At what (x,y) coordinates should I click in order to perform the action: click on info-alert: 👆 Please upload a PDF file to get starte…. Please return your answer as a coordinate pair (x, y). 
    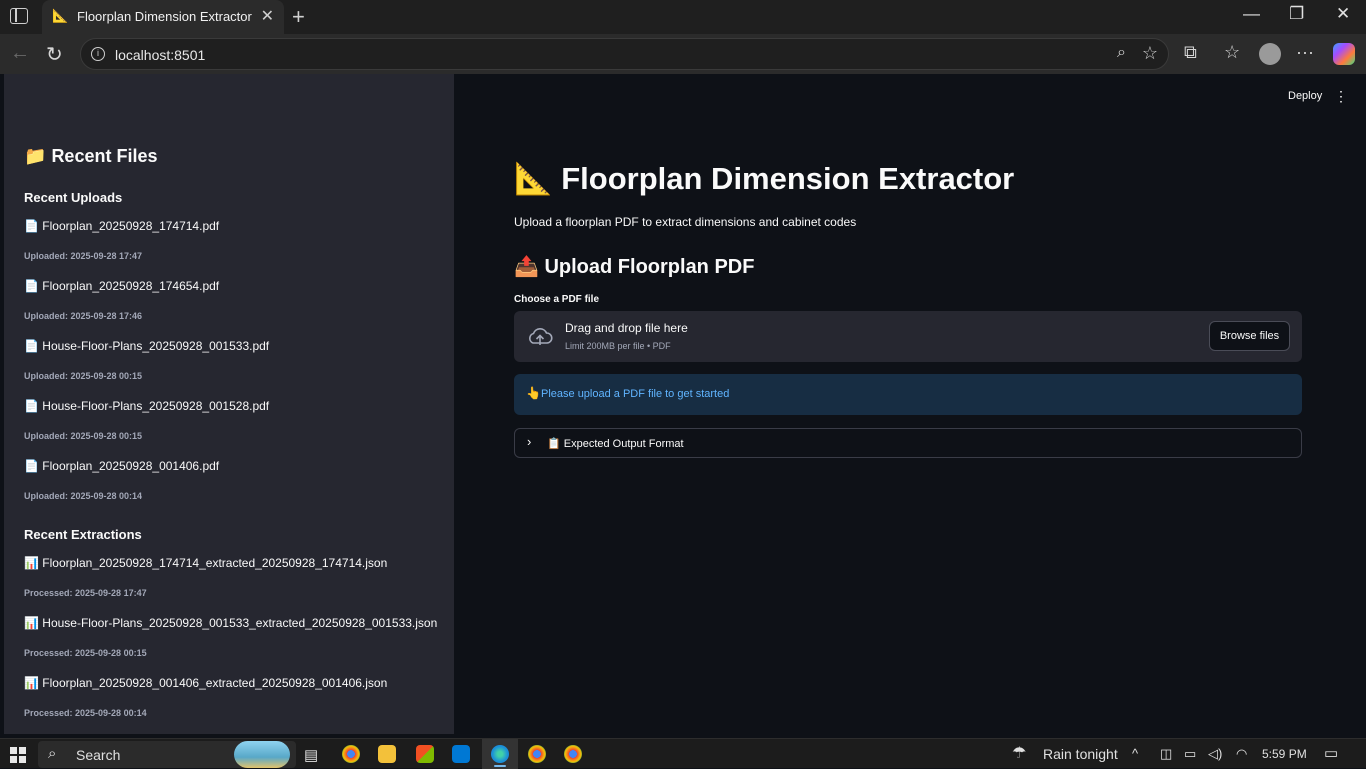
    Looking at the image, I should click on (908, 394).